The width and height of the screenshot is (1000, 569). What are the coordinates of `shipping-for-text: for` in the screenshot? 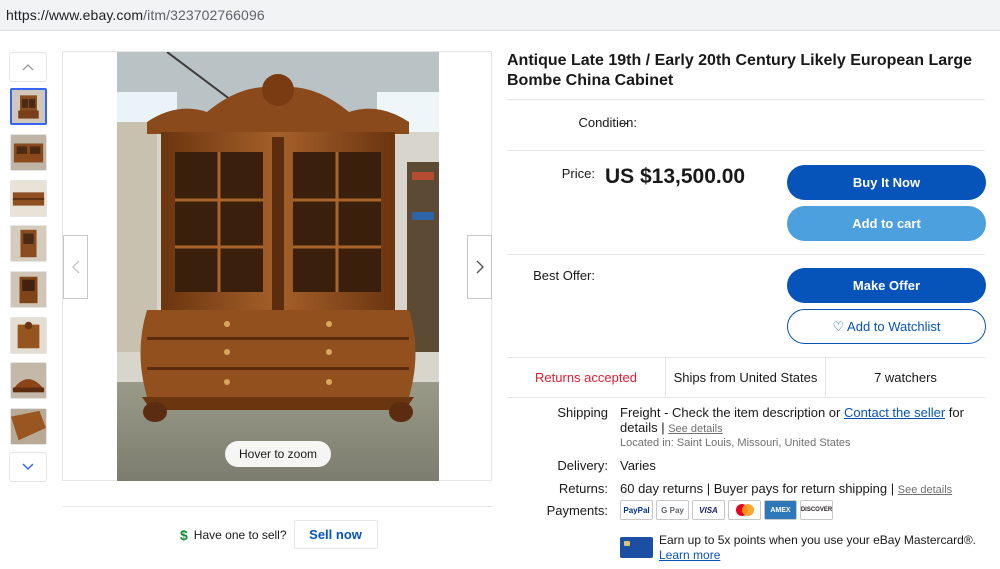 It's located at (956, 412).